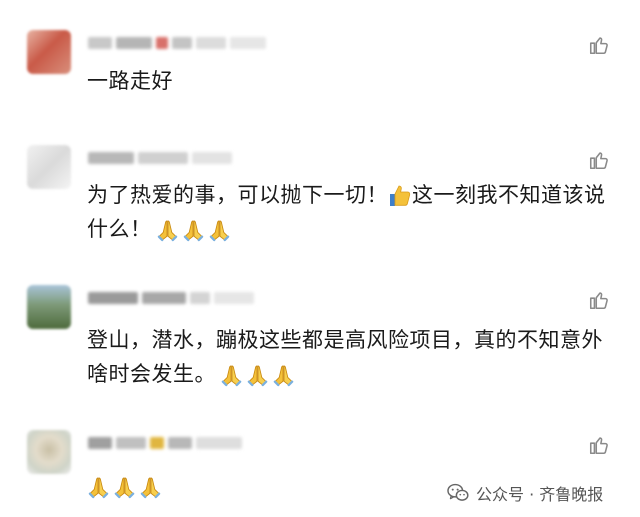 The height and width of the screenshot is (517, 640). I want to click on watermark: 公众号 · 齐鲁晚报, so click(525, 493).